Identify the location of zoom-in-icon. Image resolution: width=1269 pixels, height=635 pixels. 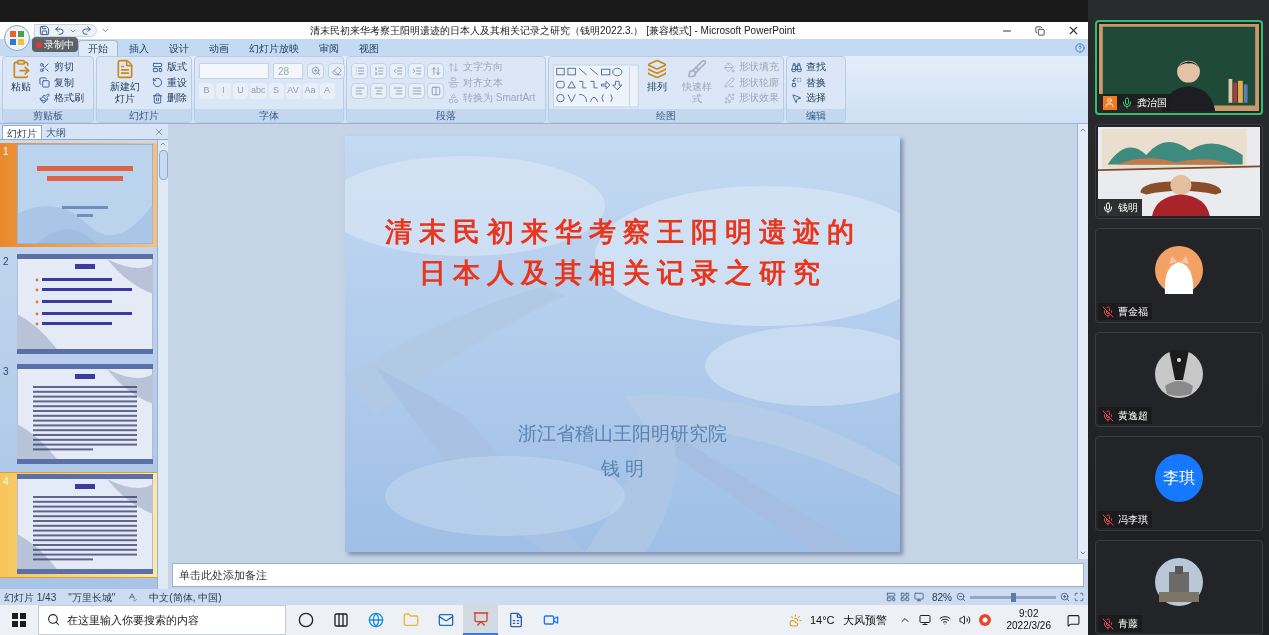
(1065, 597).